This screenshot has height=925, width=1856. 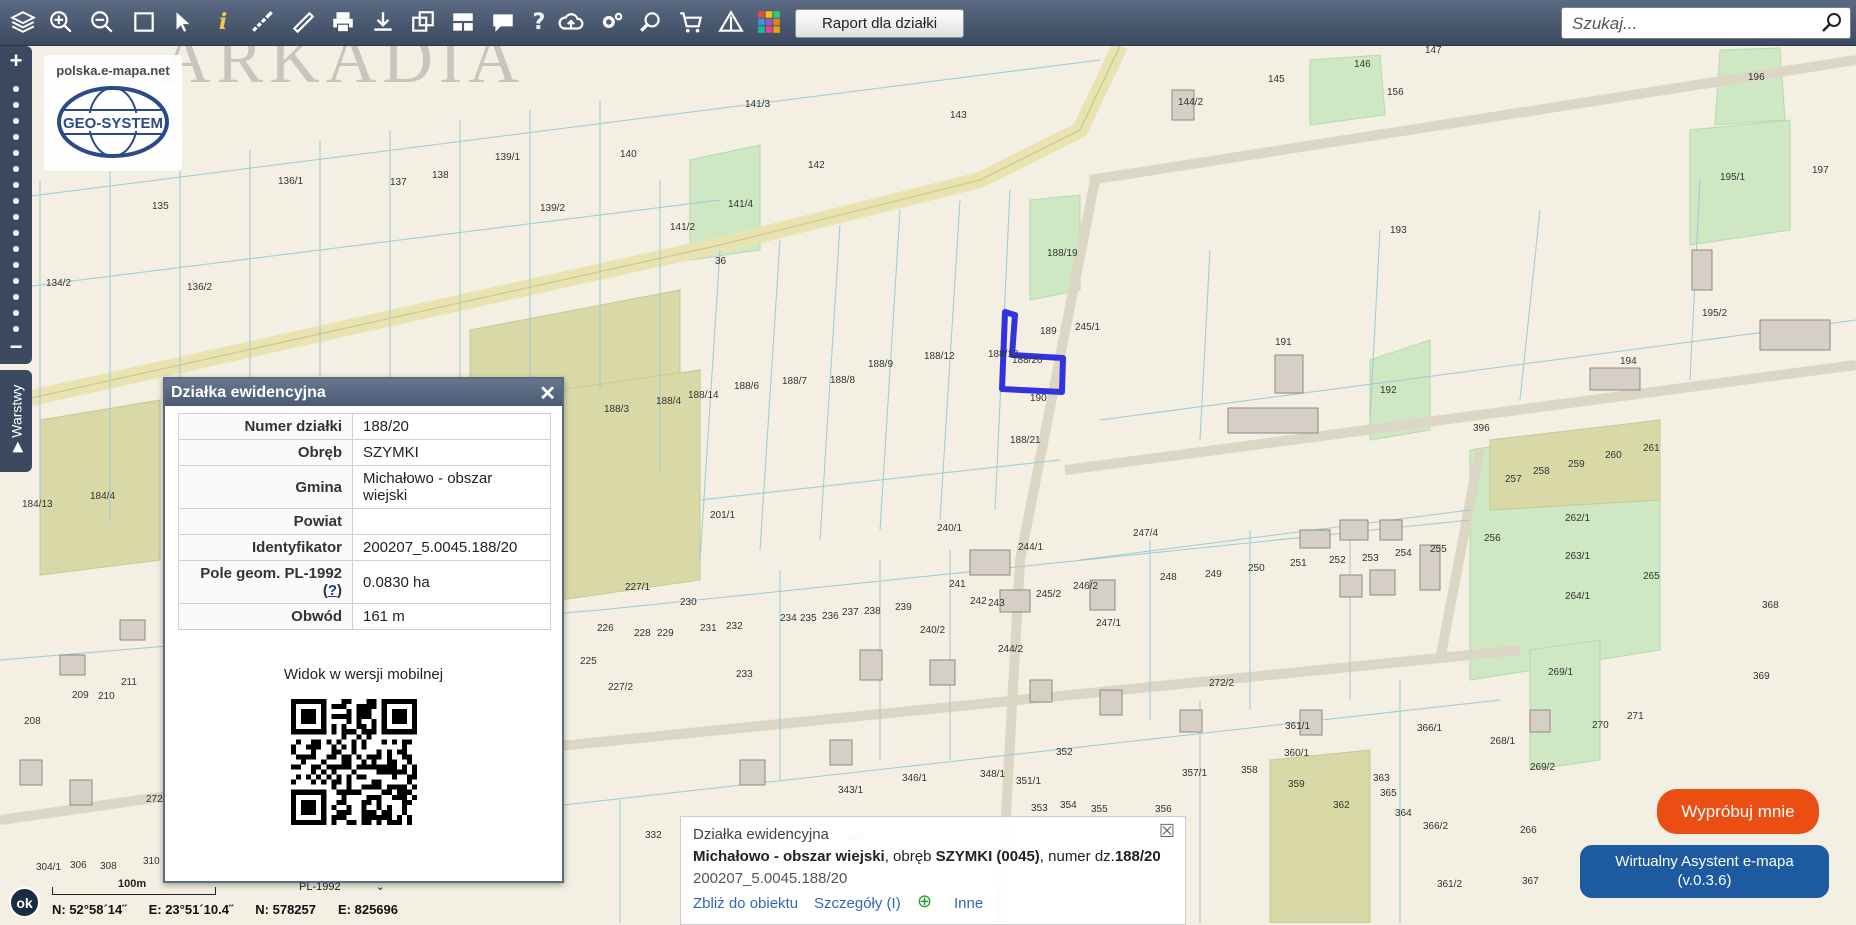 What do you see at coordinates (23, 22) in the screenshot?
I see `layers-icon` at bounding box center [23, 22].